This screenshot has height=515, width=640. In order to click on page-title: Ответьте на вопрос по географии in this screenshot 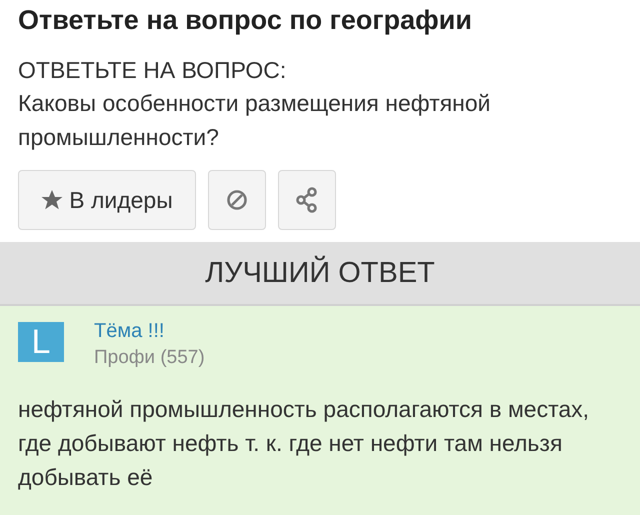, I will do `click(245, 20)`.